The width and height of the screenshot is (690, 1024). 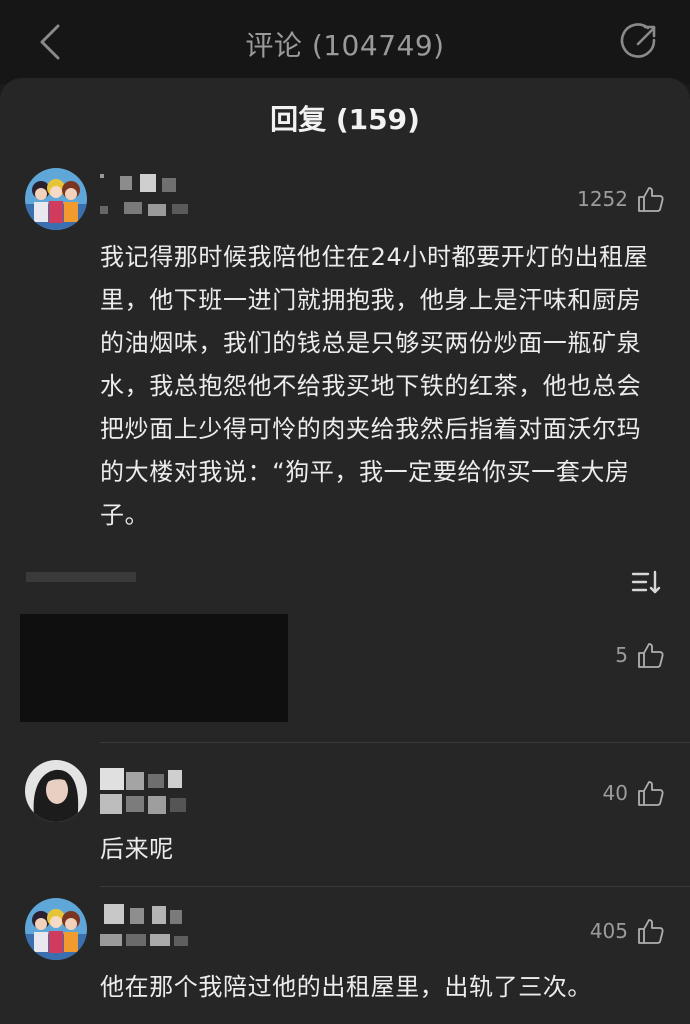 I want to click on like-button: 1252, so click(x=621, y=199).